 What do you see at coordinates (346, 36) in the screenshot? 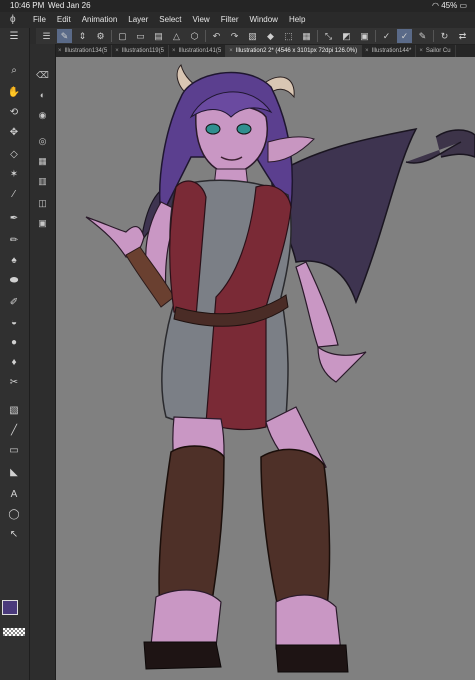
I see `invert-icon: ◩` at bounding box center [346, 36].